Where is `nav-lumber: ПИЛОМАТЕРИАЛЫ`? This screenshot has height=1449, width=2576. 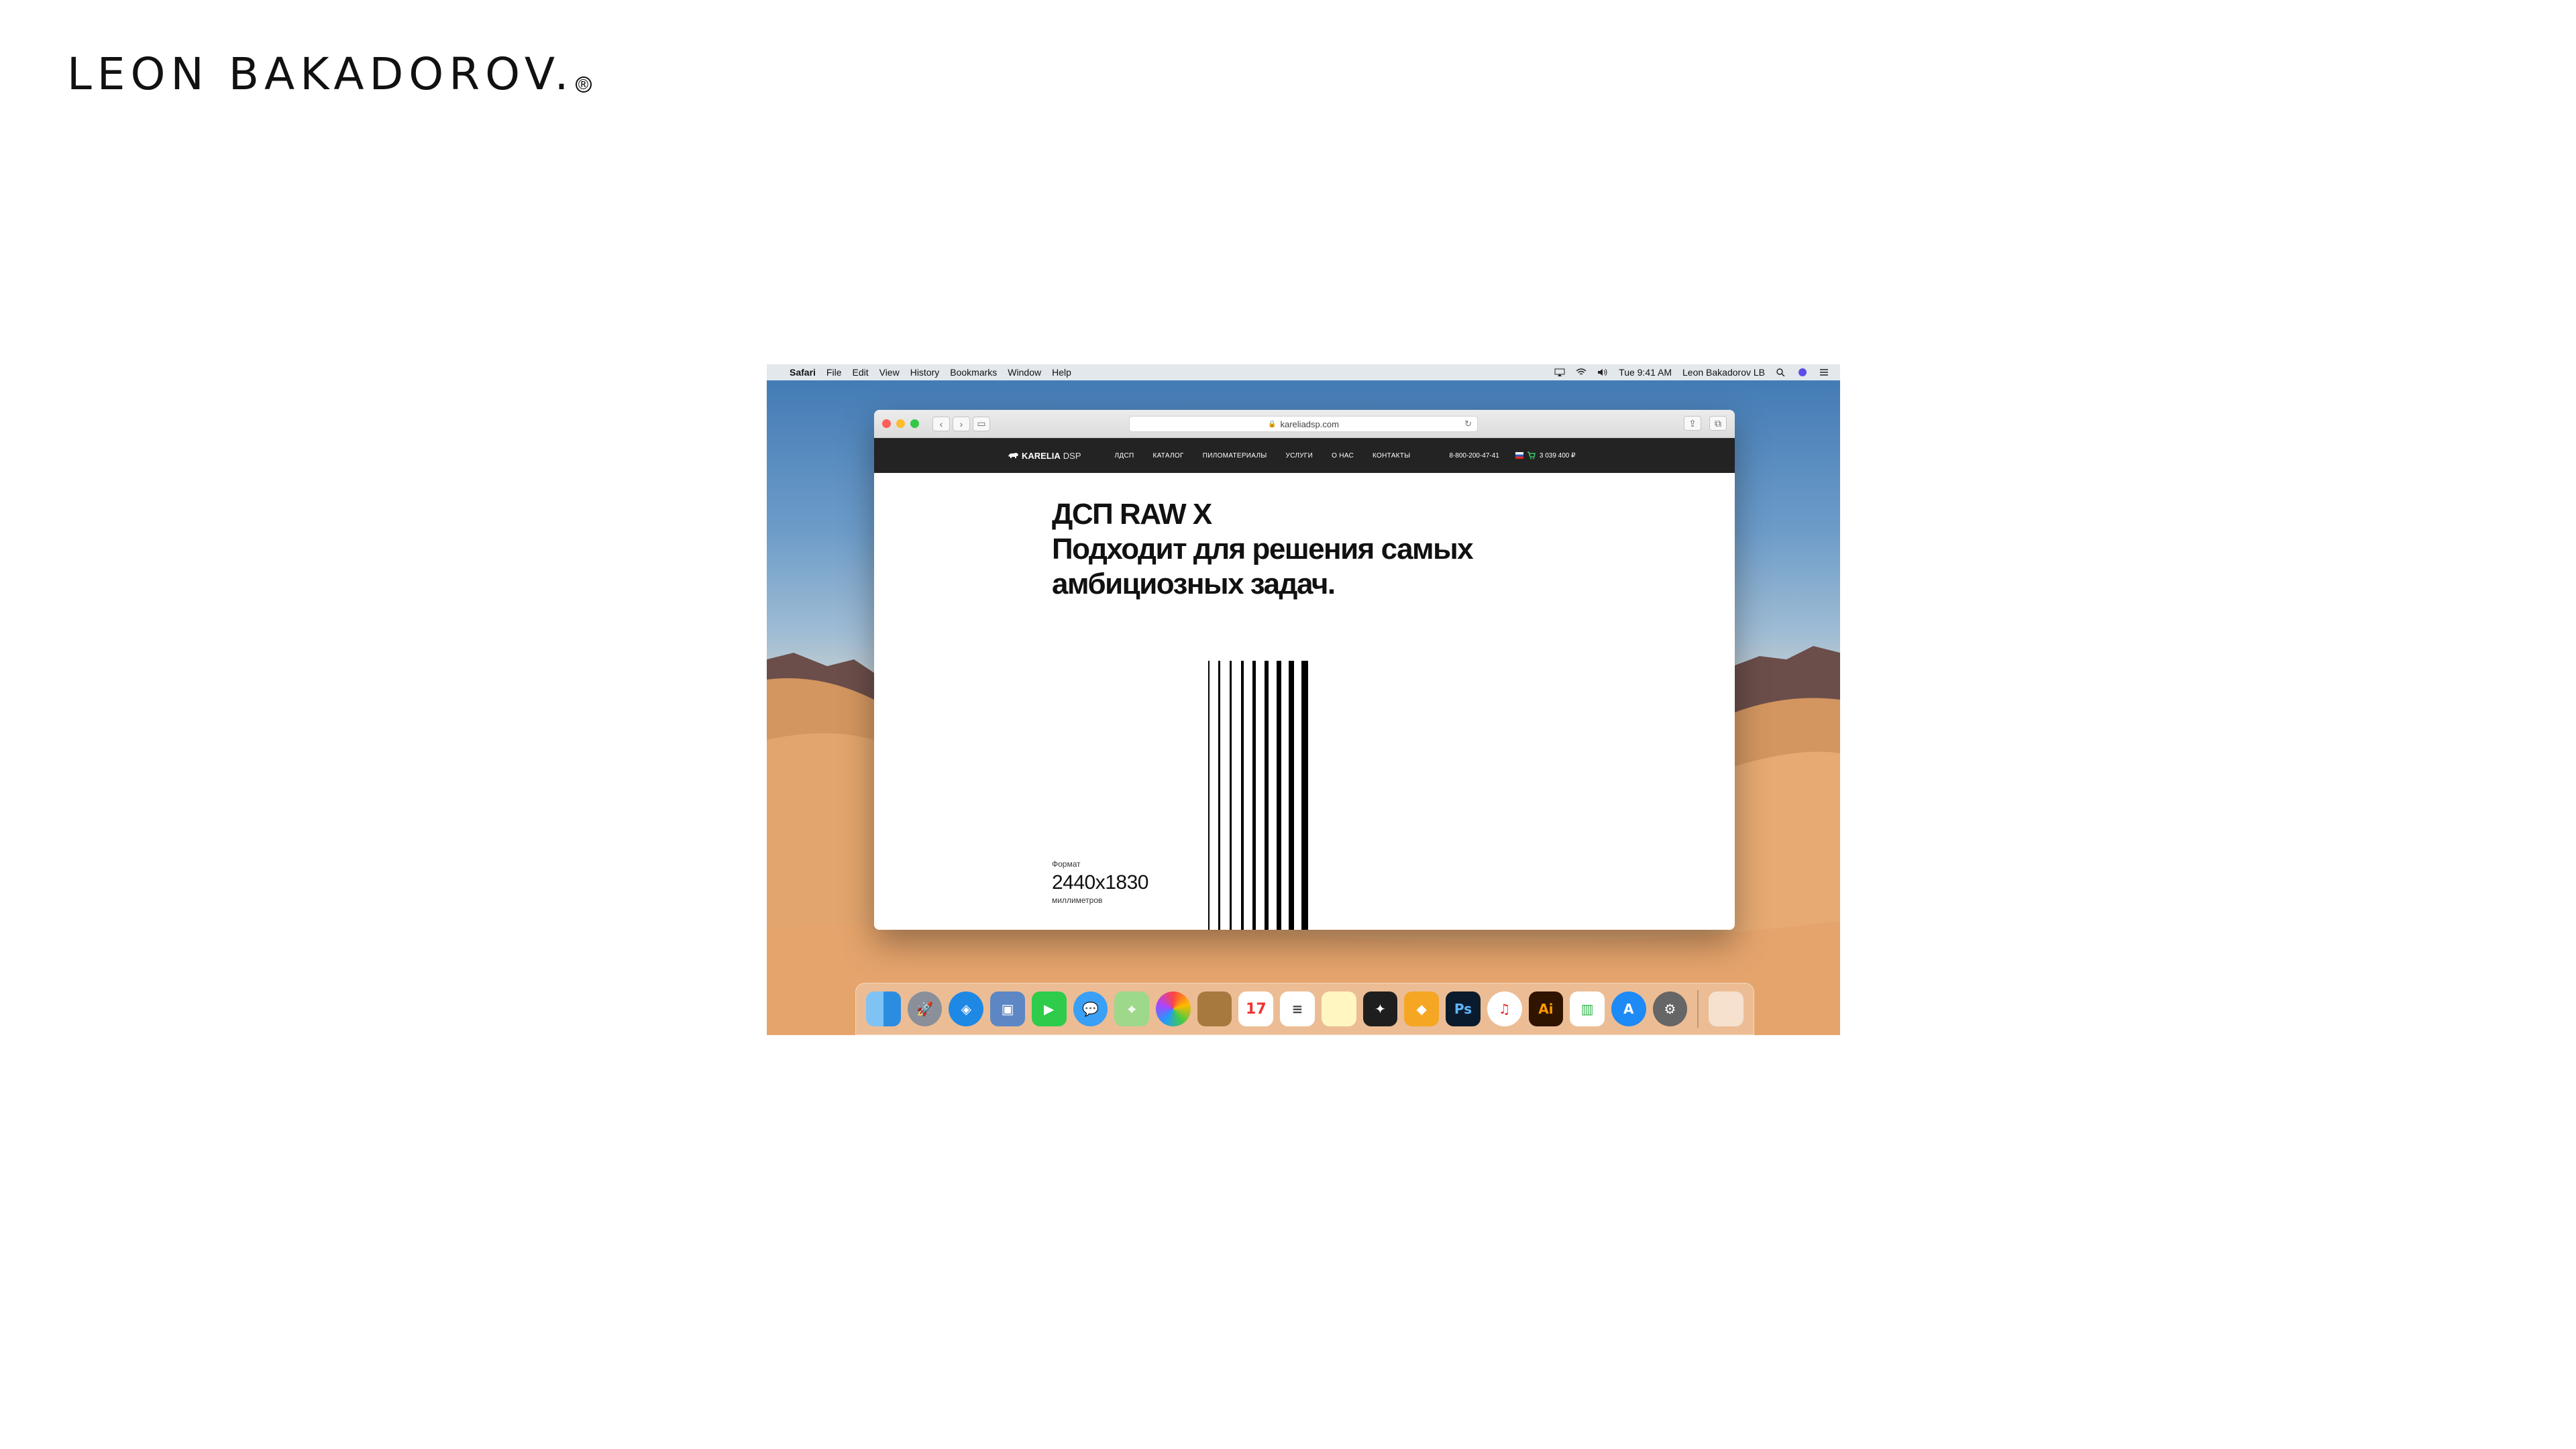 nav-lumber: ПИЛОМАТЕРИАЛЫ is located at coordinates (1235, 456).